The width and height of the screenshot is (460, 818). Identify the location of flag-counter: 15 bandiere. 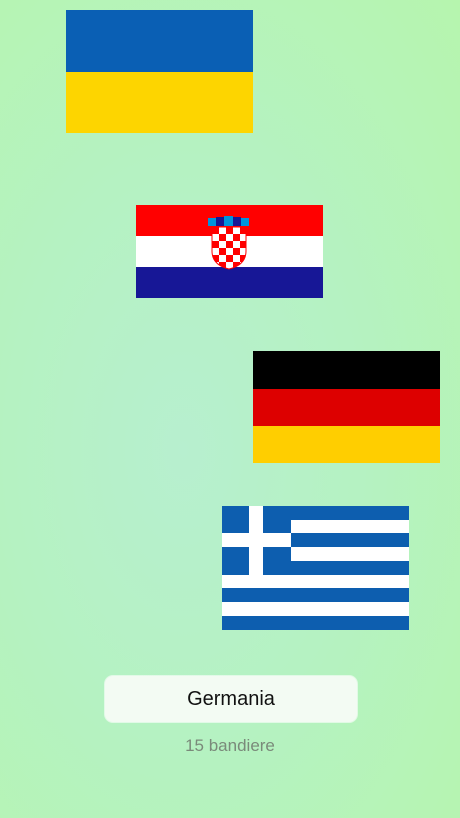
(230, 745).